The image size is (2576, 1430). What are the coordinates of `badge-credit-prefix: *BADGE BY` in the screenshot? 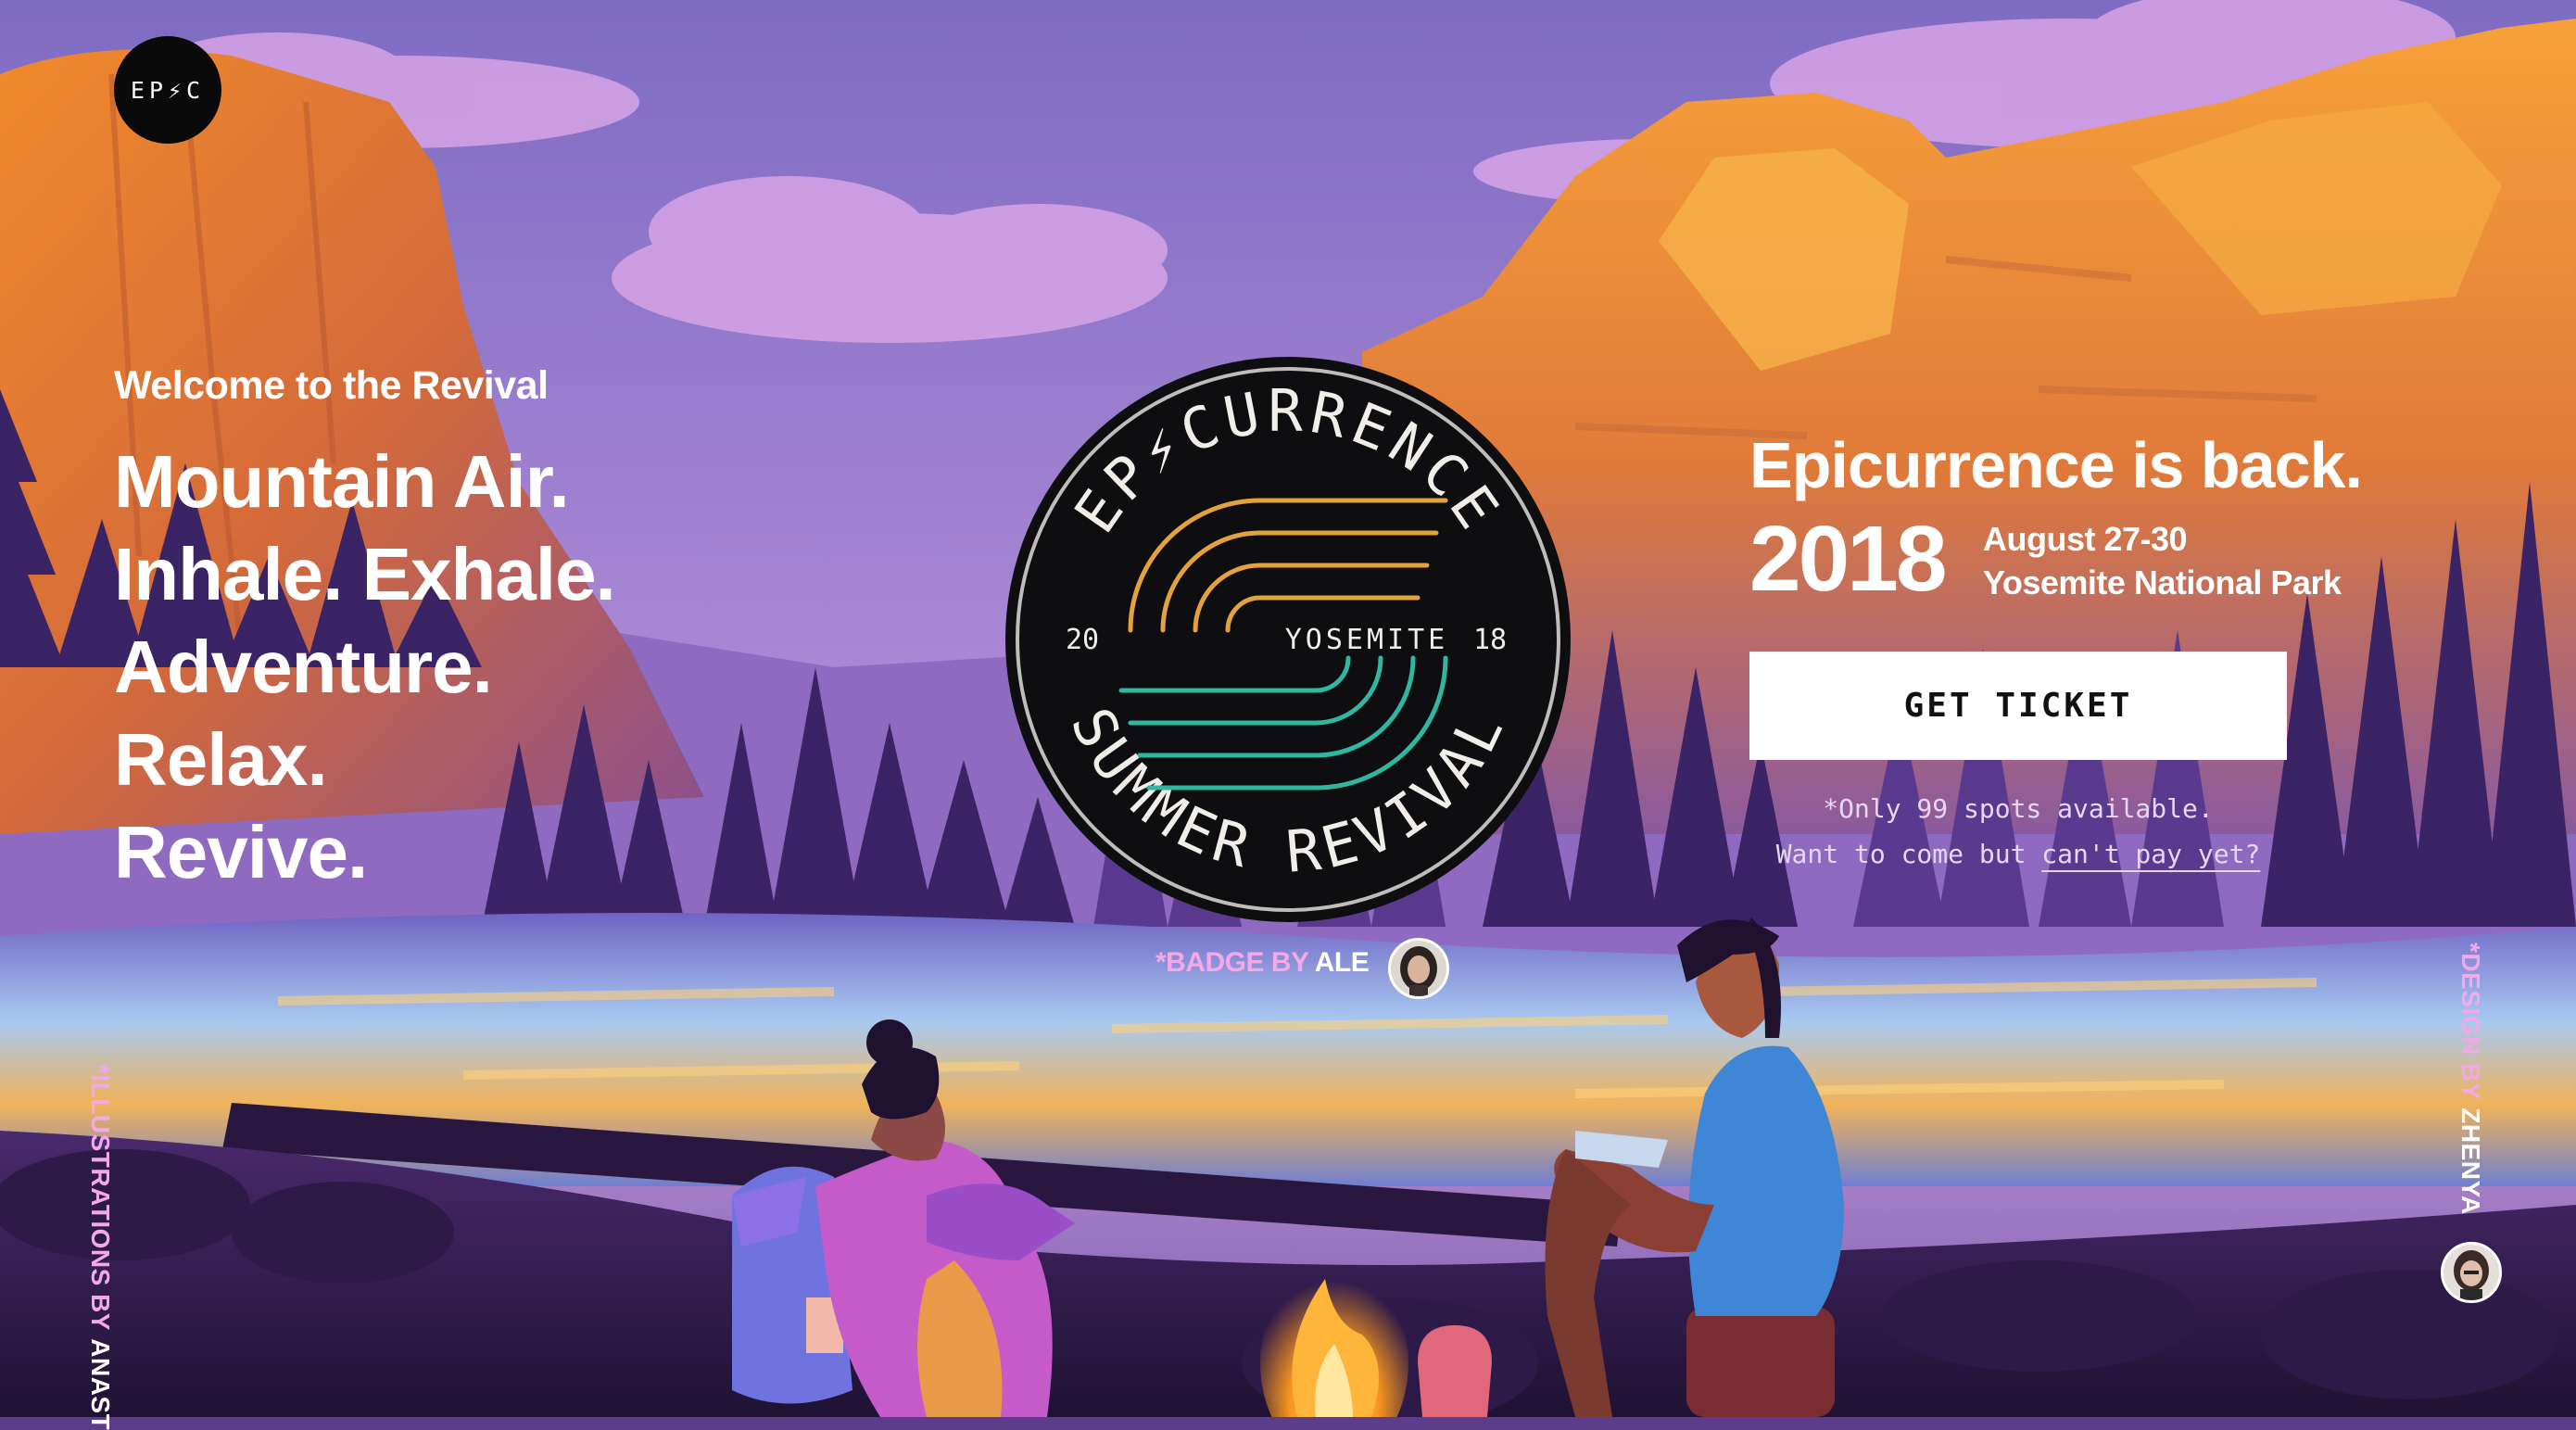 It's located at (1231, 963).